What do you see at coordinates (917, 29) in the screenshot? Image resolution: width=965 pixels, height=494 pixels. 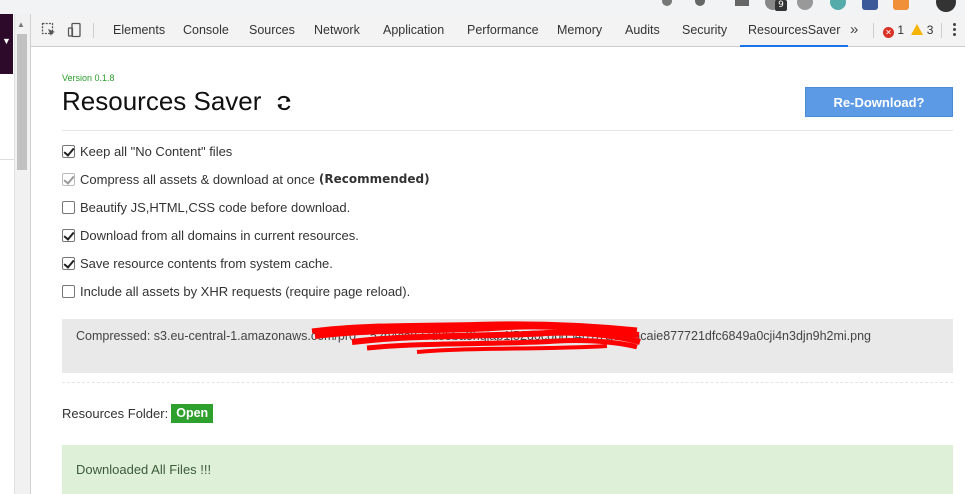 I see `warning-icon` at bounding box center [917, 29].